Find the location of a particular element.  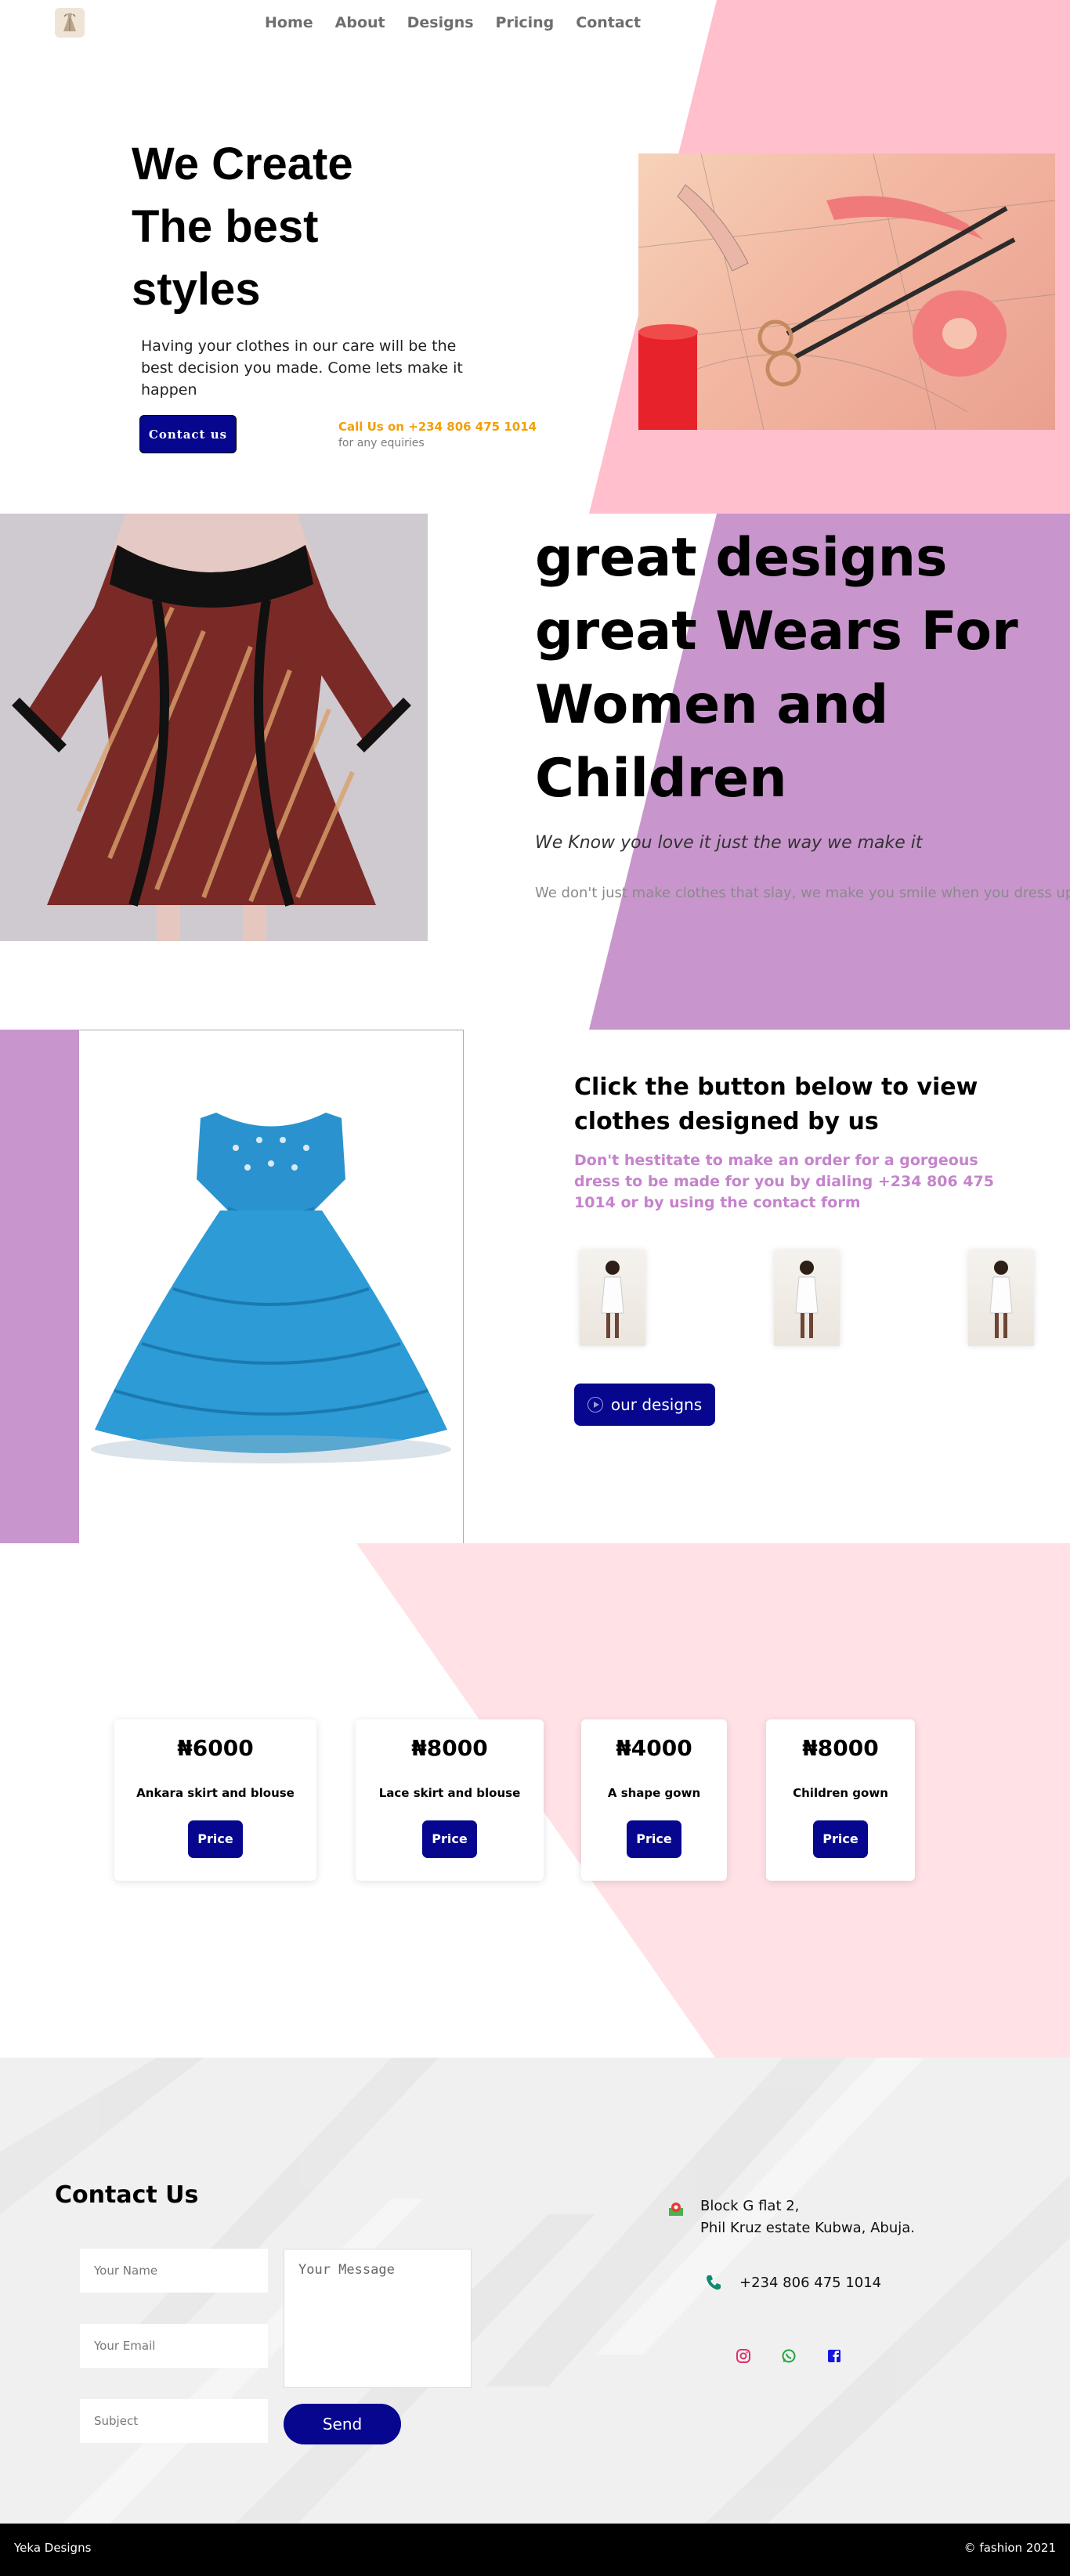

instagram-icon is located at coordinates (743, 2356).